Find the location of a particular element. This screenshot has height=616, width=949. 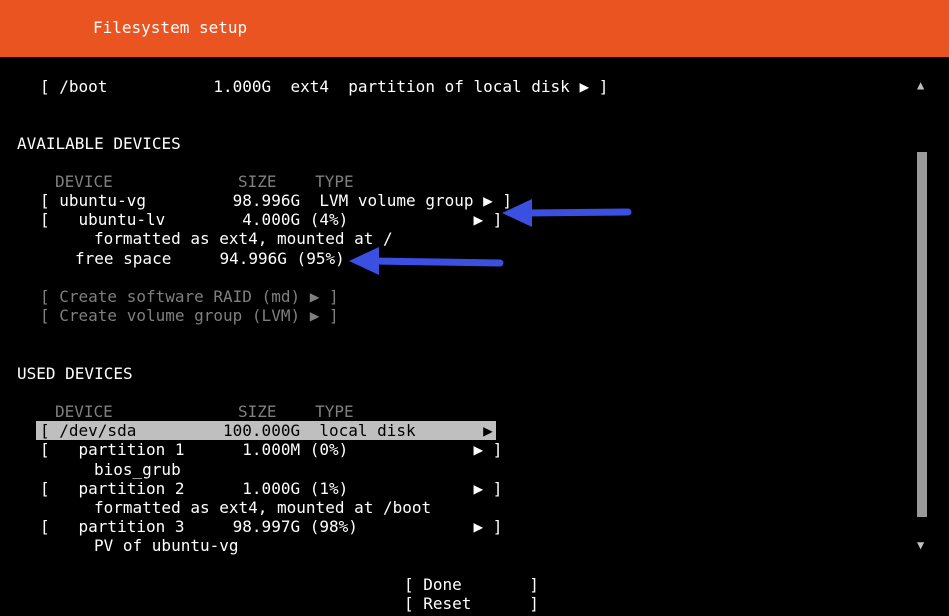

scroll-down-icon: ▼ is located at coordinates (920, 545).